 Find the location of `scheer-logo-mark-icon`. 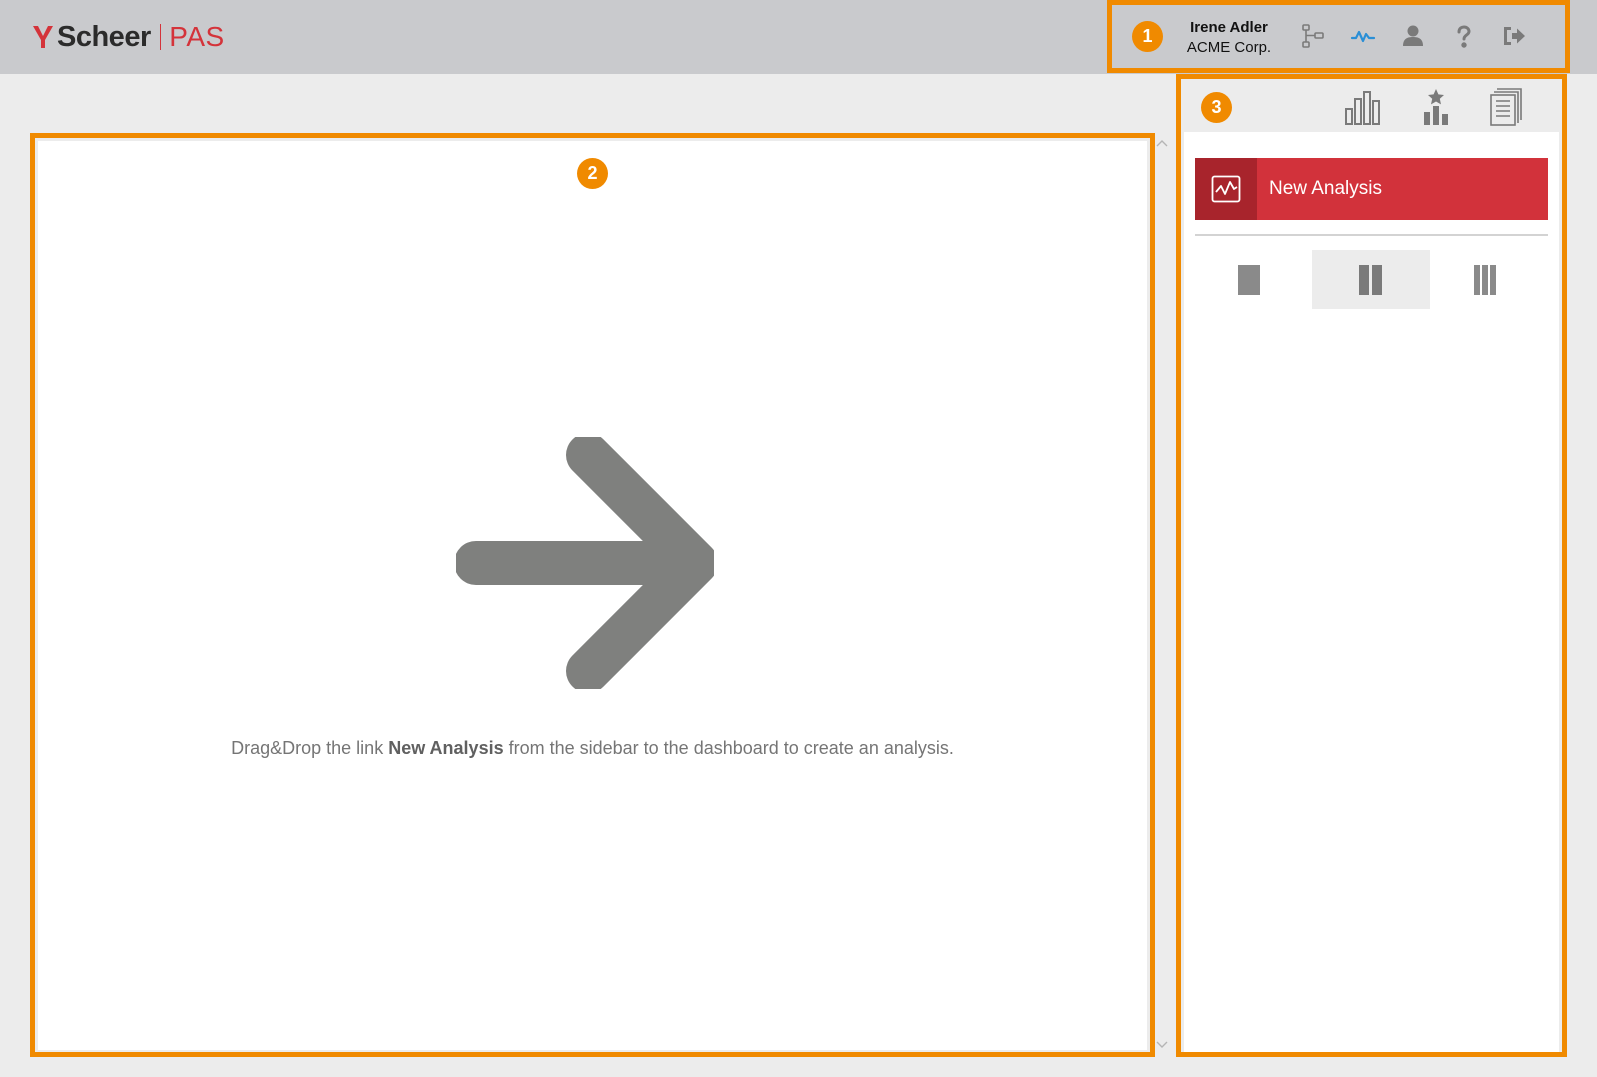

scheer-logo-mark-icon is located at coordinates (43, 37).